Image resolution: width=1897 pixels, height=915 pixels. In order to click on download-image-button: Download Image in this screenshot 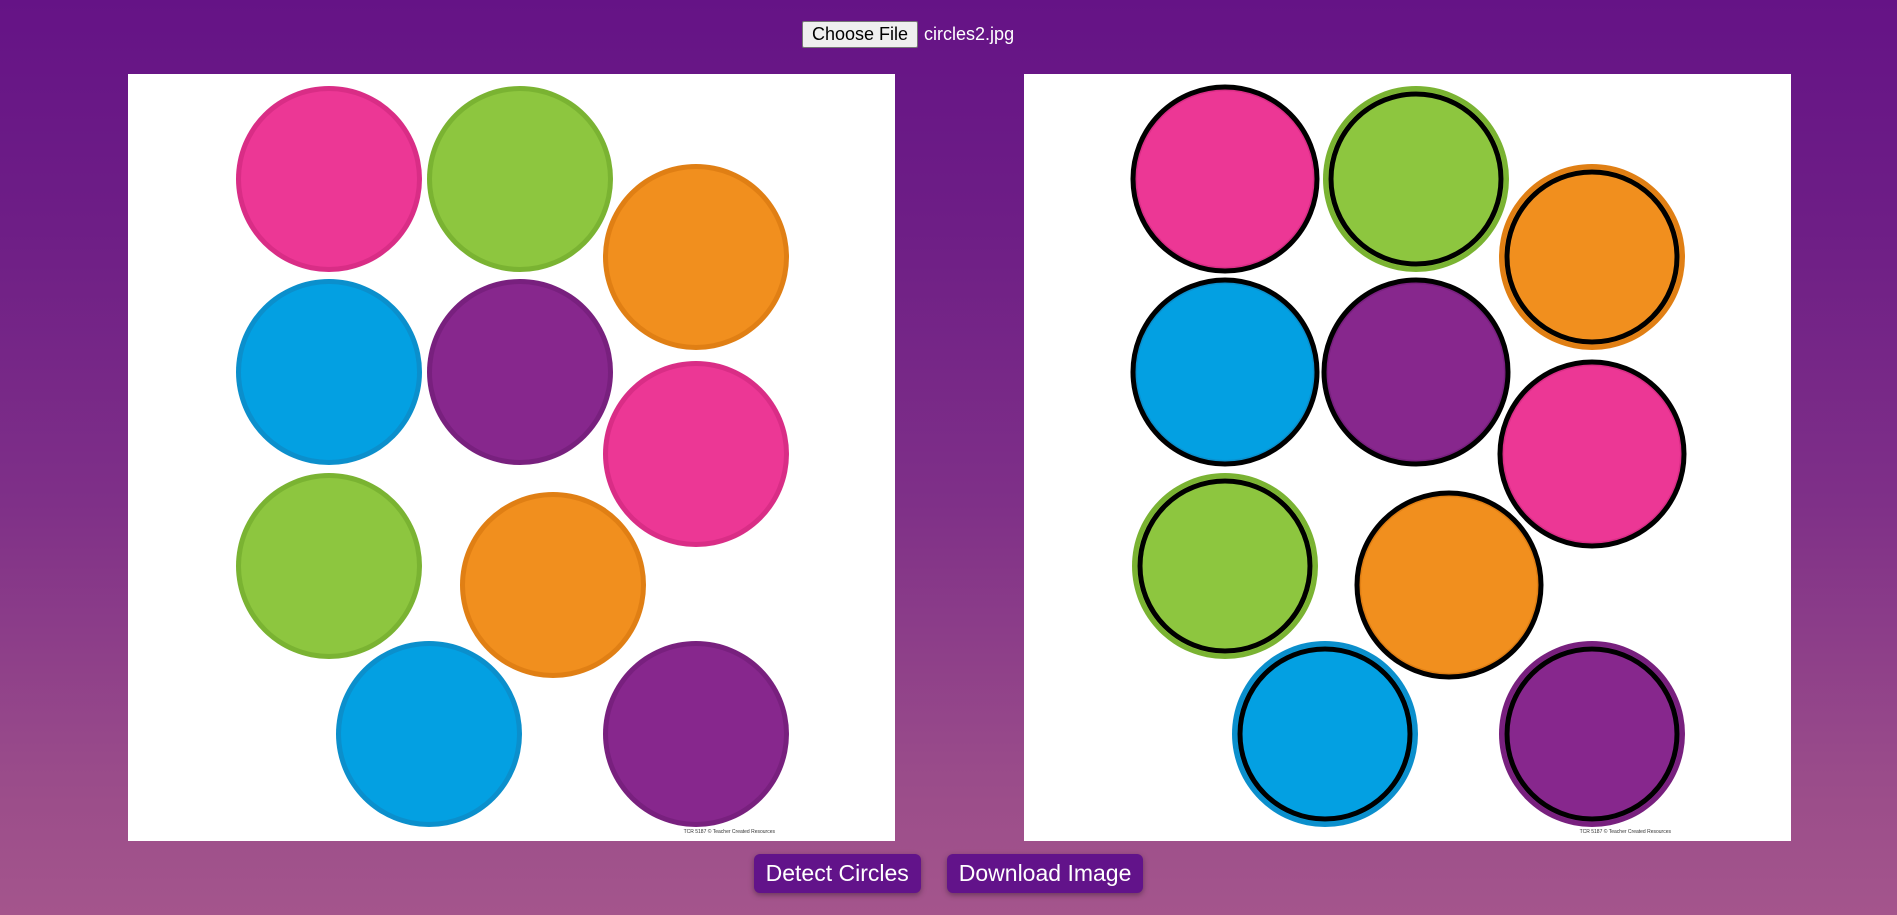, I will do `click(1045, 873)`.